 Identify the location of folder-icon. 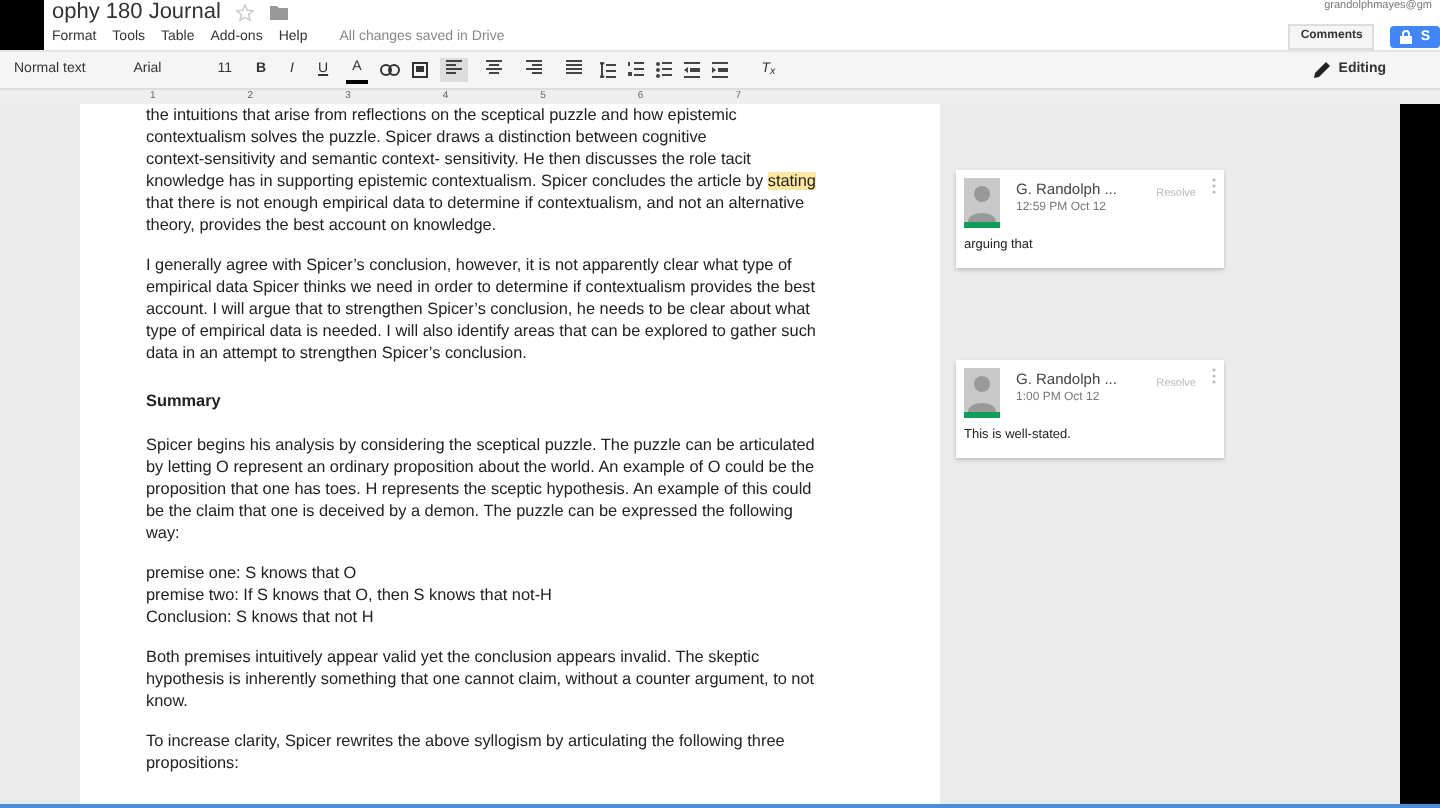
(279, 12).